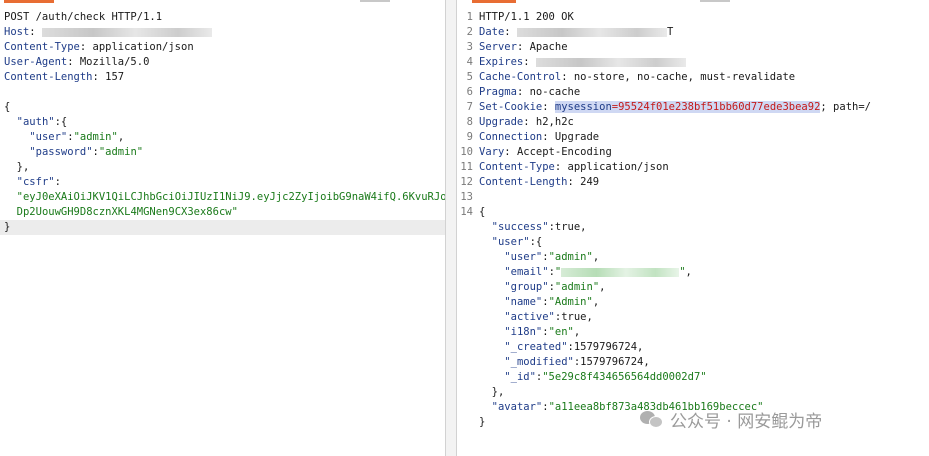 Image resolution: width=929 pixels, height=456 pixels. I want to click on response-line: 13, so click(693, 197).